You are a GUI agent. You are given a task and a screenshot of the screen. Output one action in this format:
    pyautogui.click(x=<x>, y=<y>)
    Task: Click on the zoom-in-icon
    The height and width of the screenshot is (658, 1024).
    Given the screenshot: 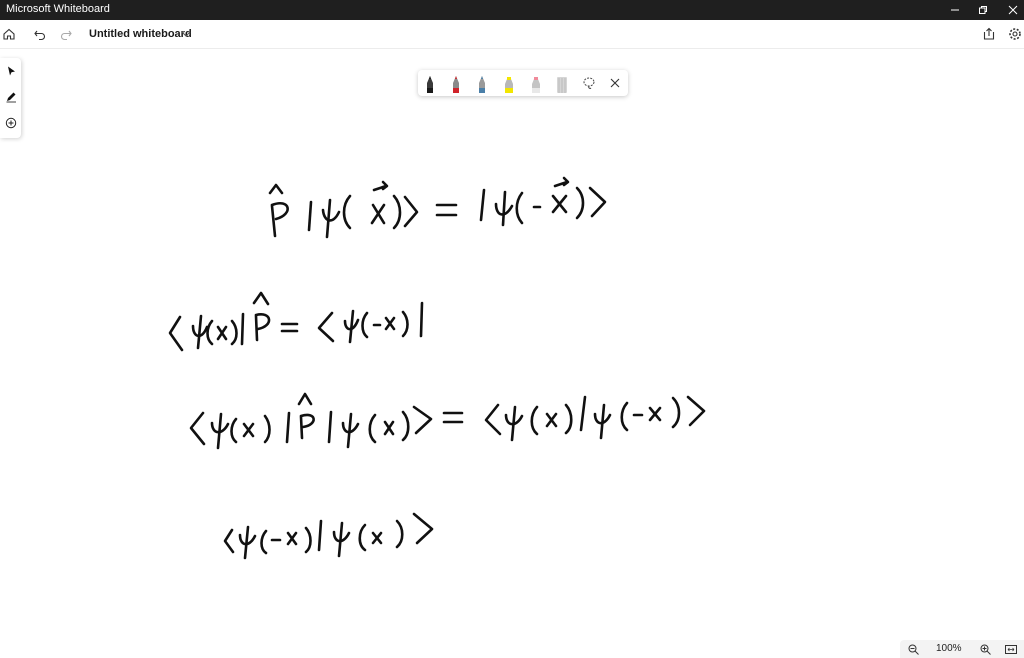 What is the action you would take?
    pyautogui.click(x=985, y=649)
    